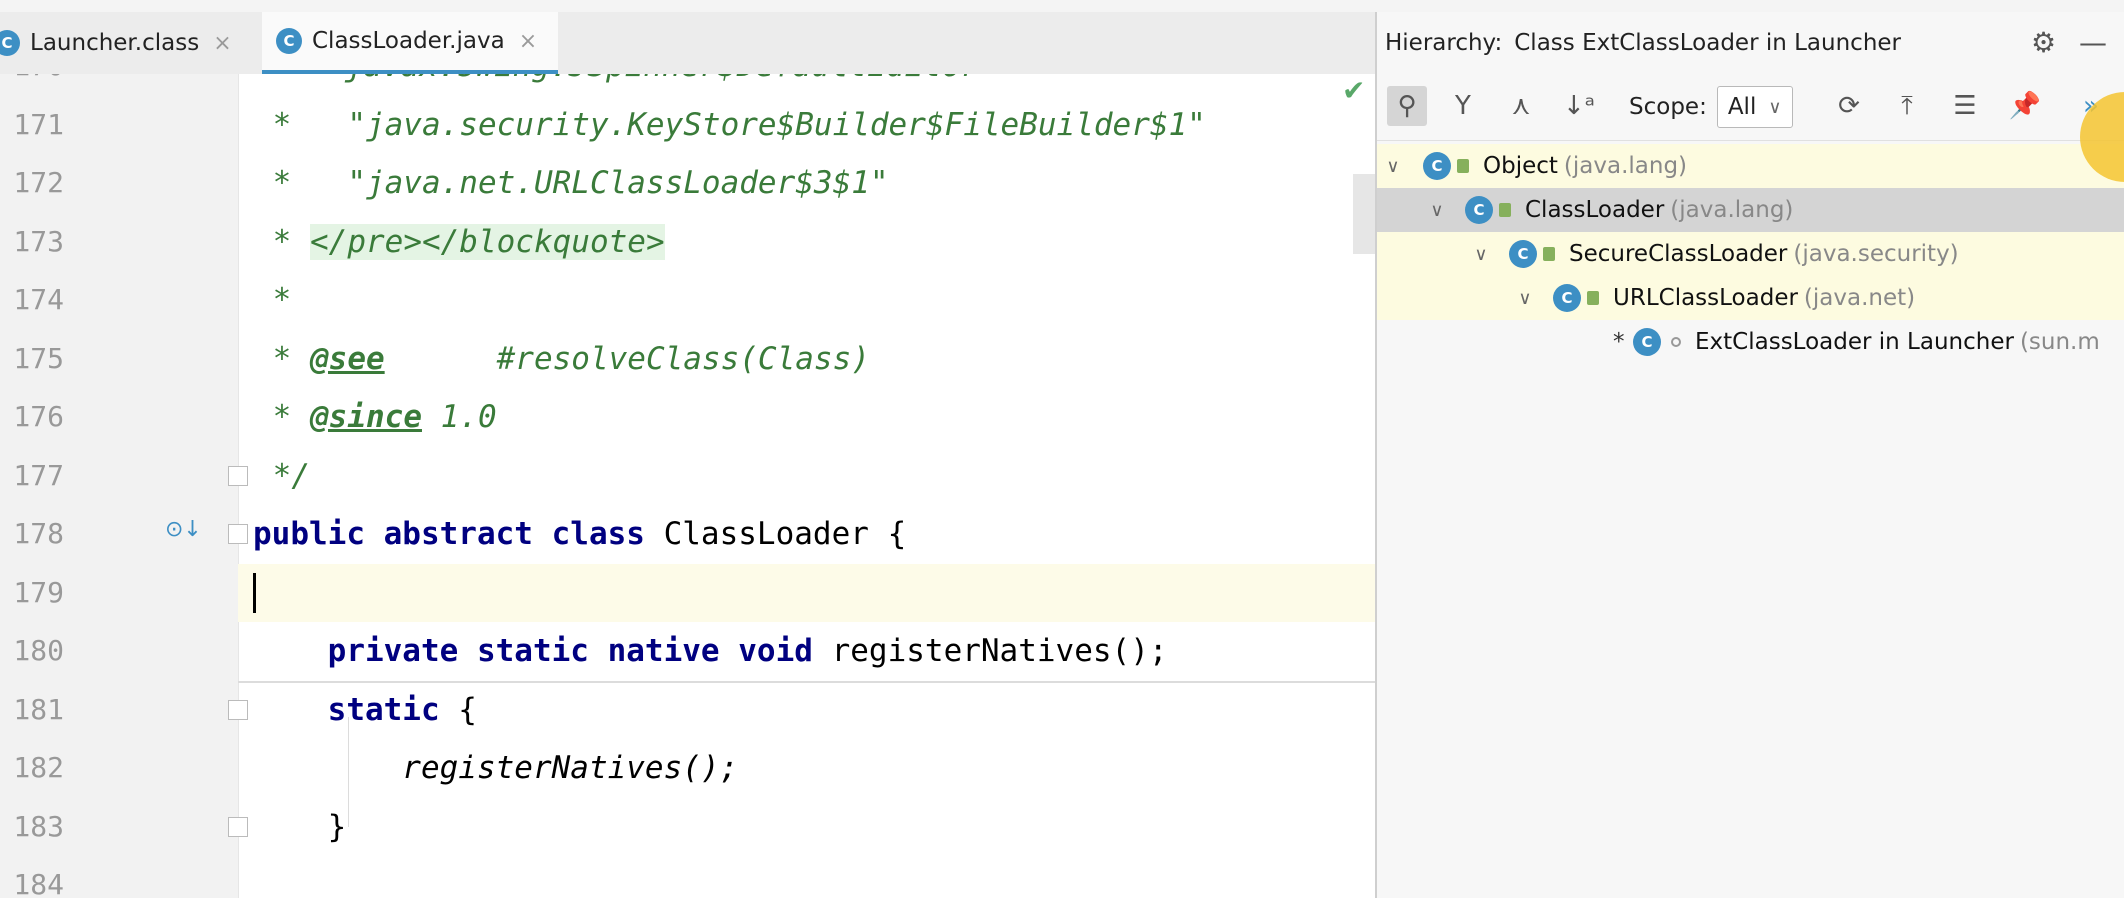  I want to click on tree-node-urlclassloader: ∨ C URLClassLoader (java.net), so click(1750, 298).